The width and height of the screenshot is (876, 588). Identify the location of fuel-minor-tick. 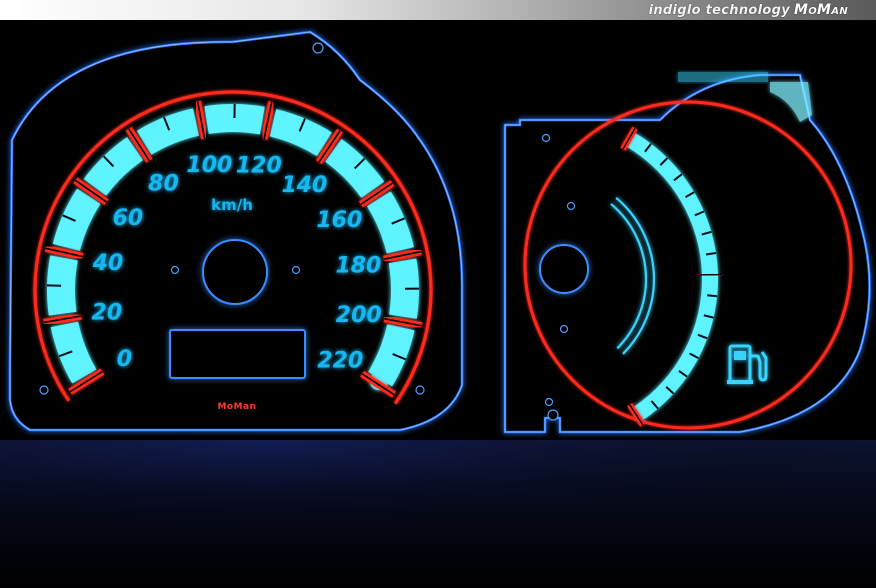
(712, 296).